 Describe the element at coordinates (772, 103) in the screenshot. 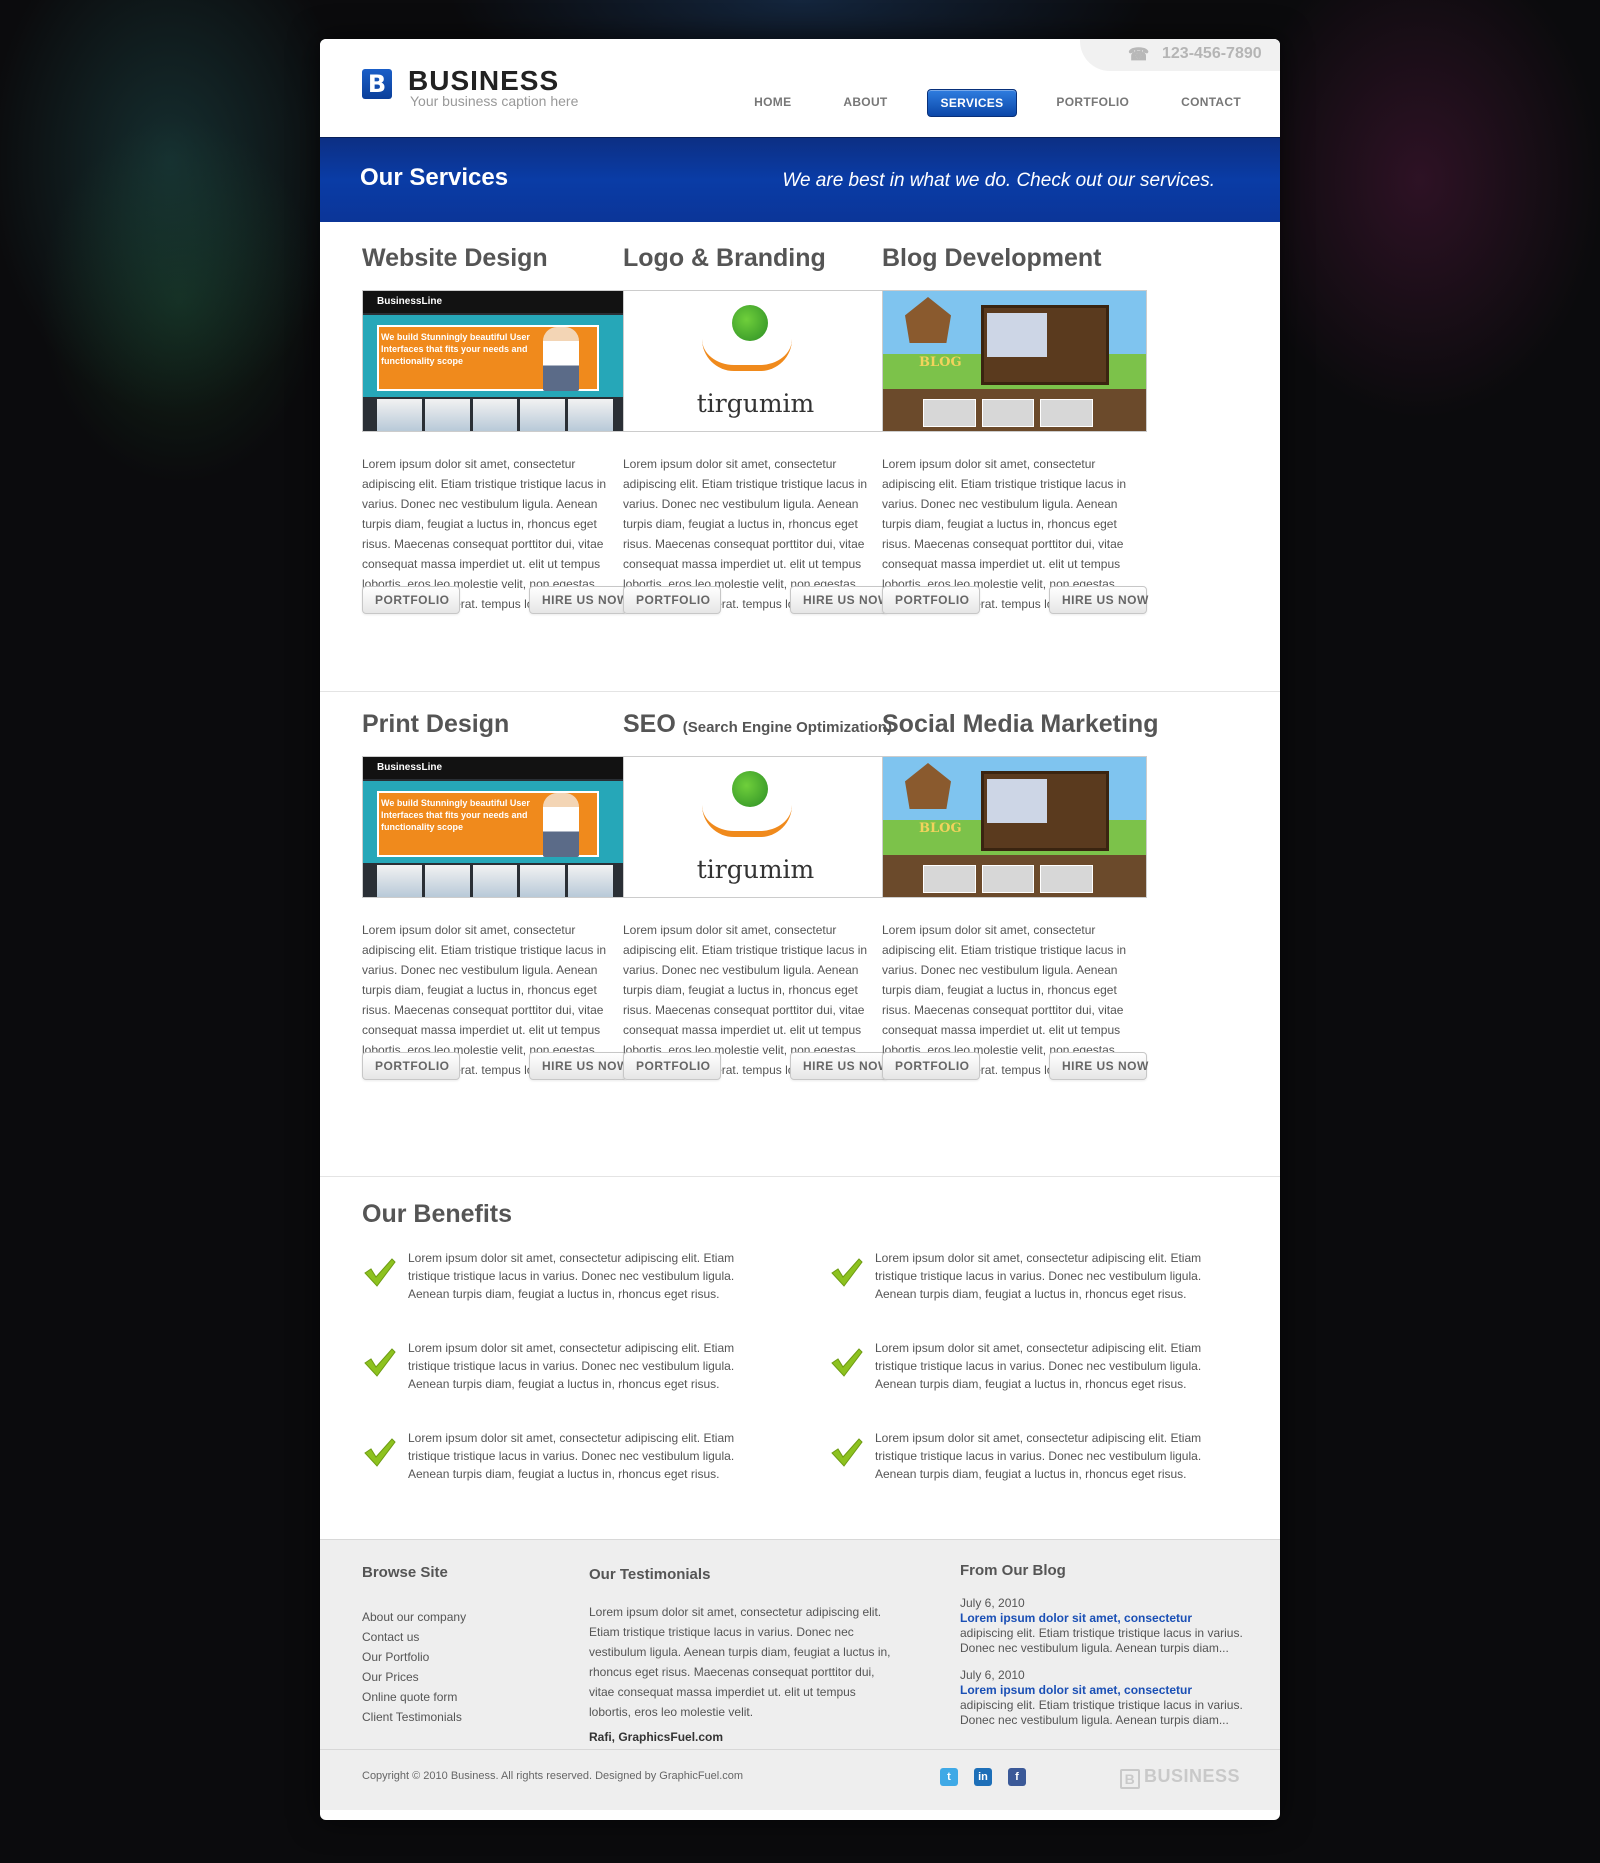

I see `nav-item-home: HOME` at that location.